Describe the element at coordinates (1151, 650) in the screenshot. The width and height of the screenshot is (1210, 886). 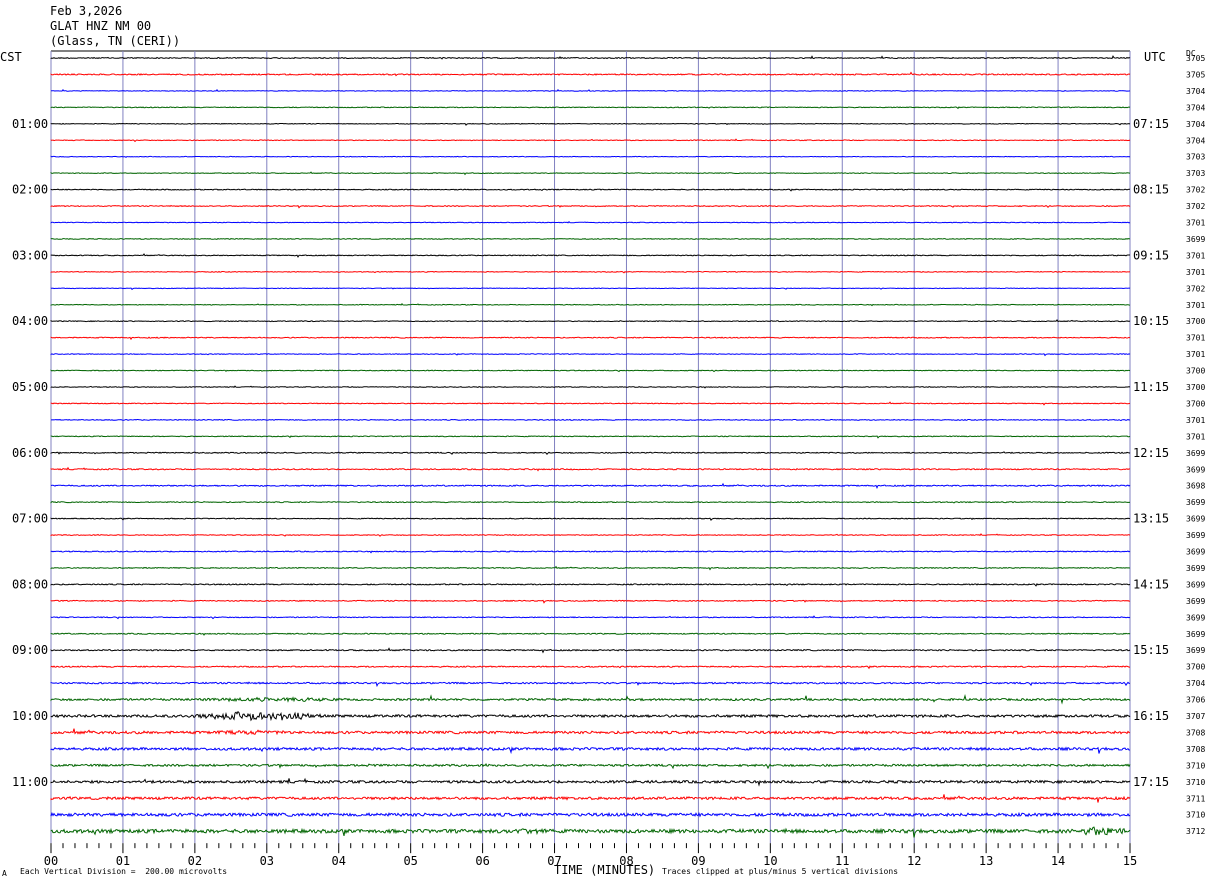
I see `right-hour-label: 15:15` at that location.